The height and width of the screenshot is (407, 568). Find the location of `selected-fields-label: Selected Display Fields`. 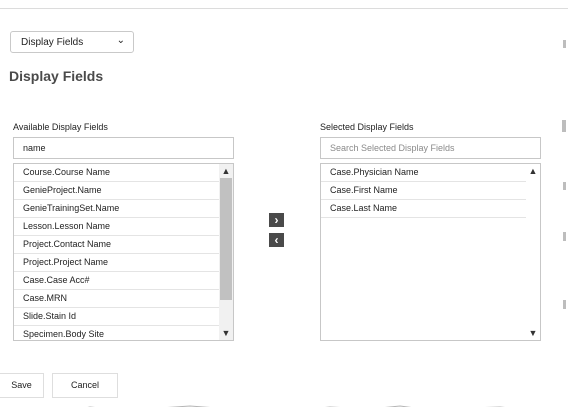

selected-fields-label: Selected Display Fields is located at coordinates (367, 127).